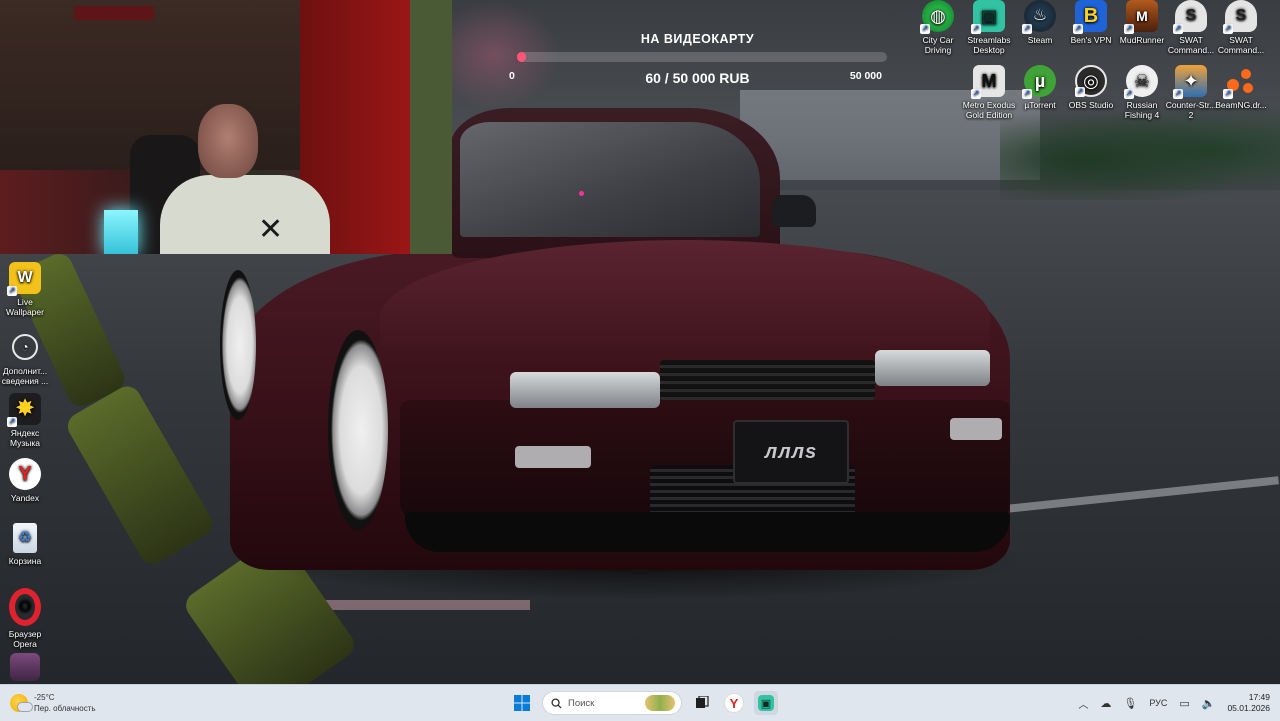  What do you see at coordinates (1040, 40) in the screenshot?
I see `desktop-icon-label: Steam` at bounding box center [1040, 40].